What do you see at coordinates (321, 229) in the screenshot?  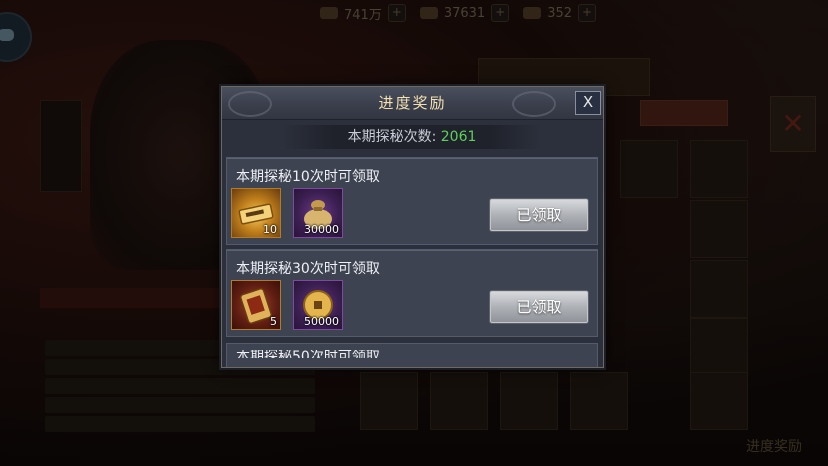 I see `item-count: 30000` at bounding box center [321, 229].